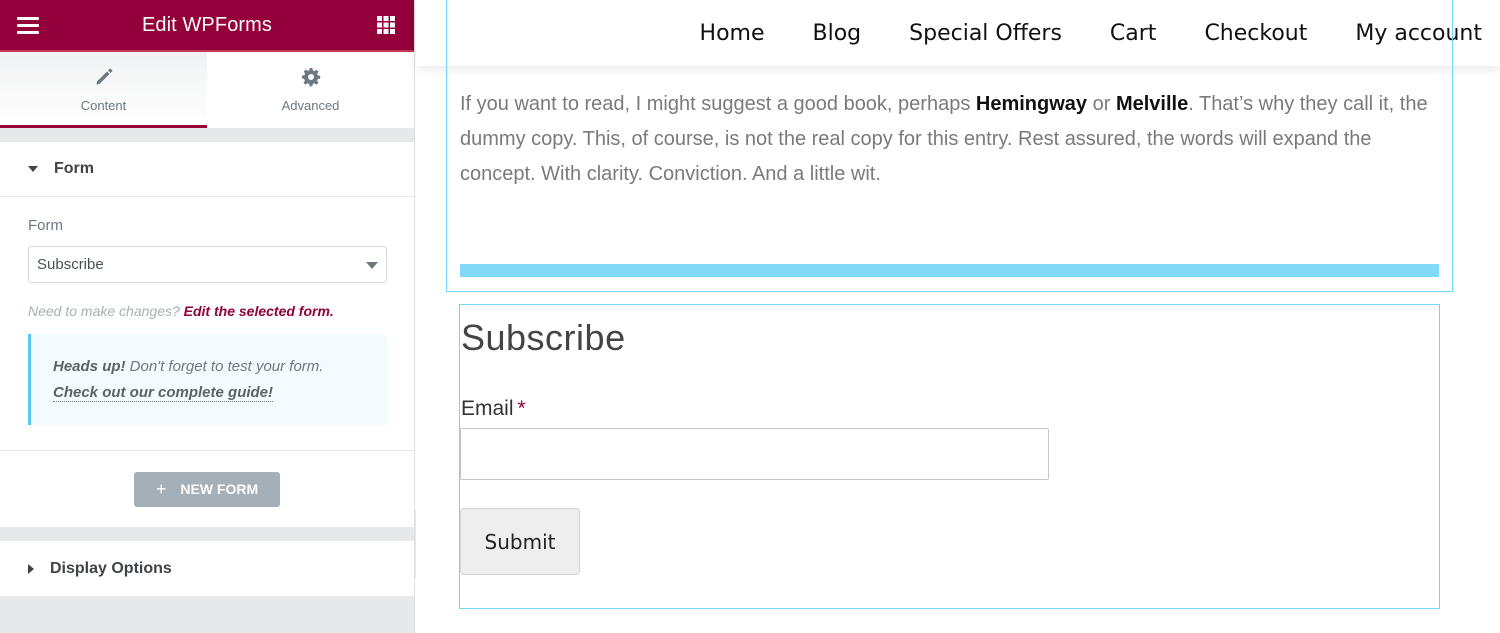  I want to click on plus-icon: +, so click(161, 488).